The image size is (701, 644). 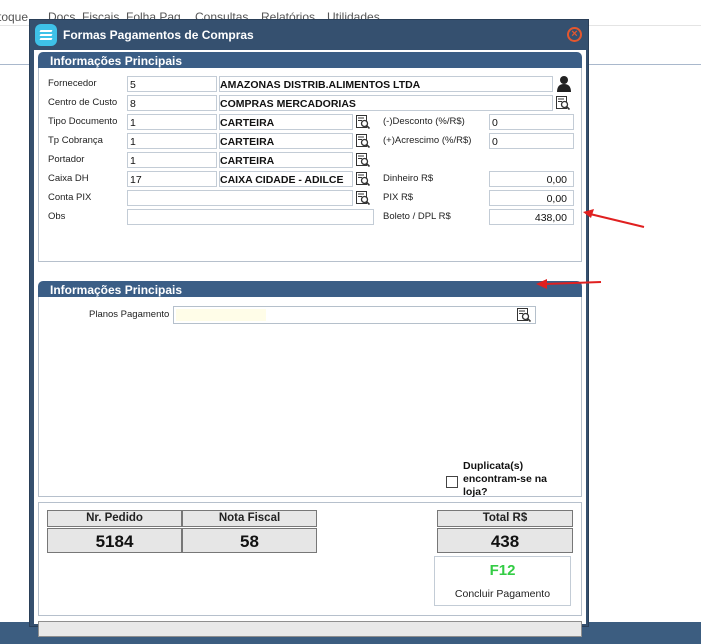 What do you see at coordinates (310, 289) in the screenshot?
I see `section-header-plans: Informações Principais` at bounding box center [310, 289].